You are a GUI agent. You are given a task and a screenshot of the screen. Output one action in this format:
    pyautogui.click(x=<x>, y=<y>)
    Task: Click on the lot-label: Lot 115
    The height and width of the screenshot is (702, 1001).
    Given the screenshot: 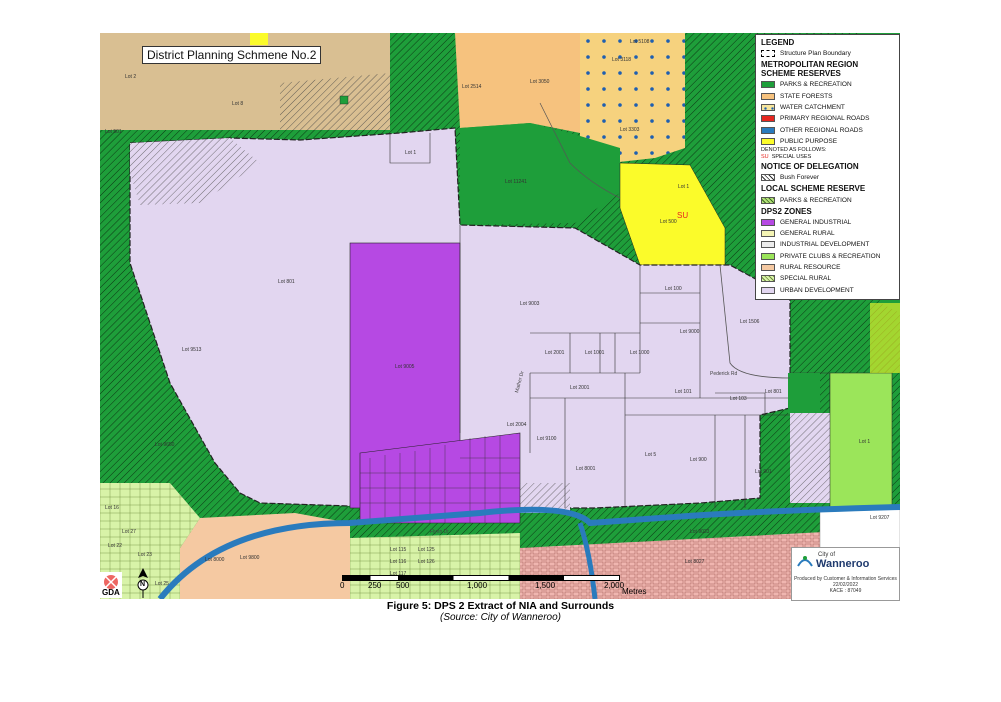 What is the action you would take?
    pyautogui.click(x=398, y=550)
    